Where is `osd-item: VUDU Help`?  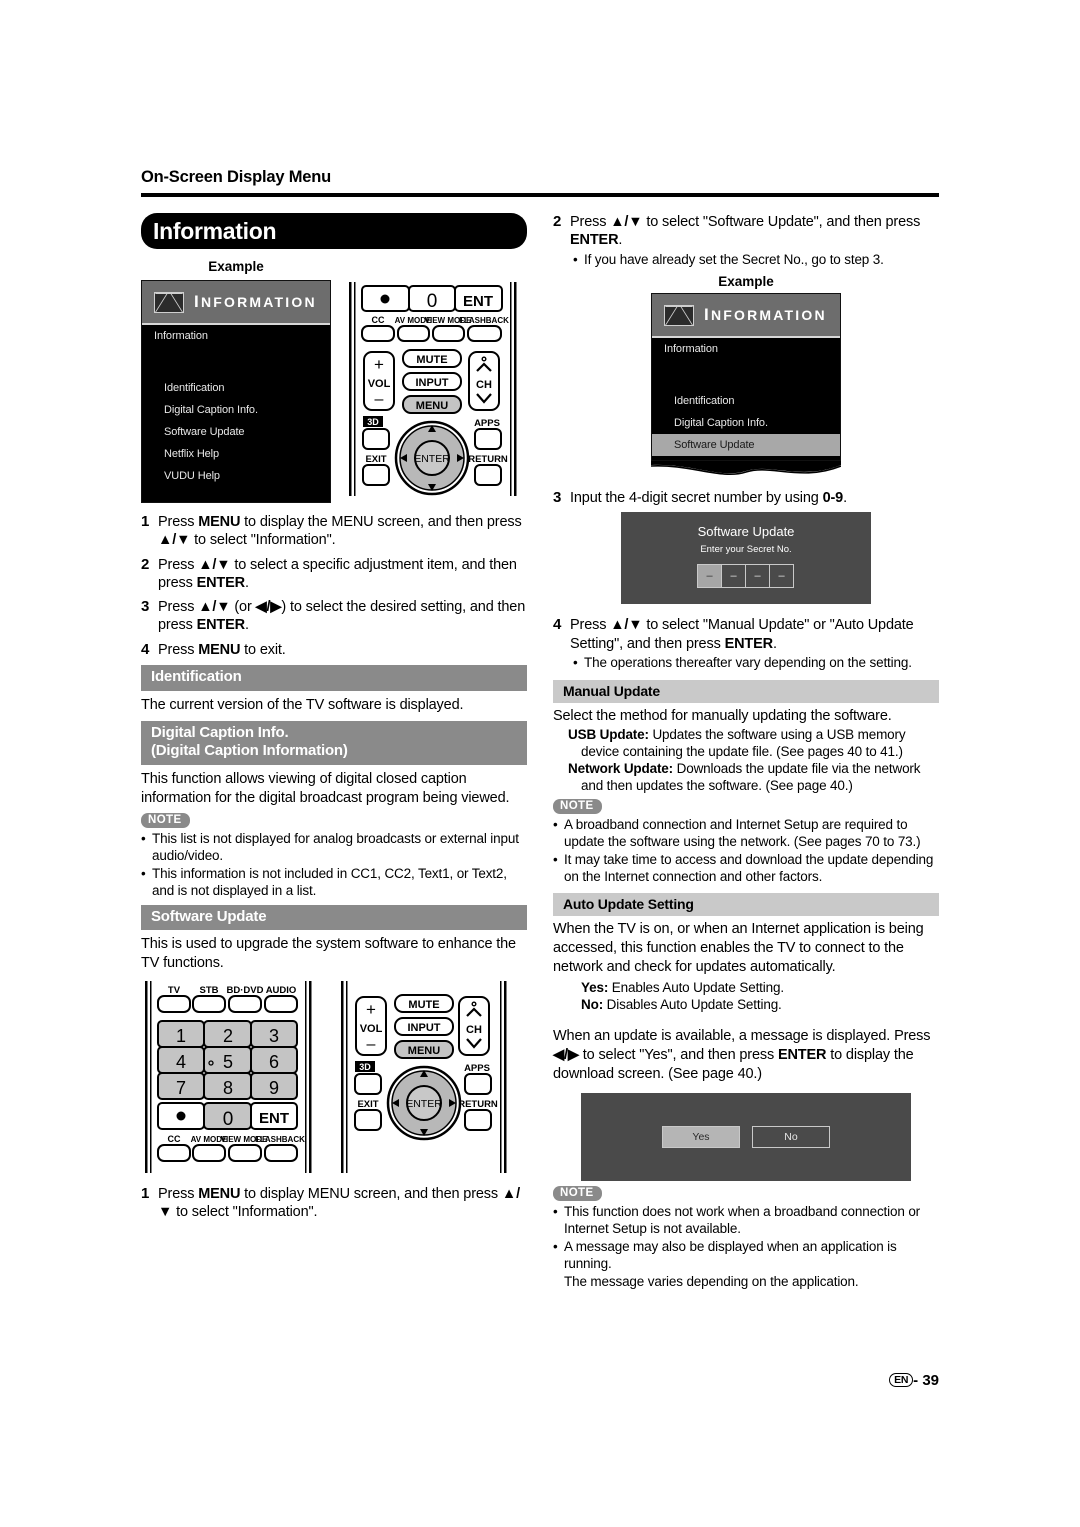 osd-item: VUDU Help is located at coordinates (236, 479).